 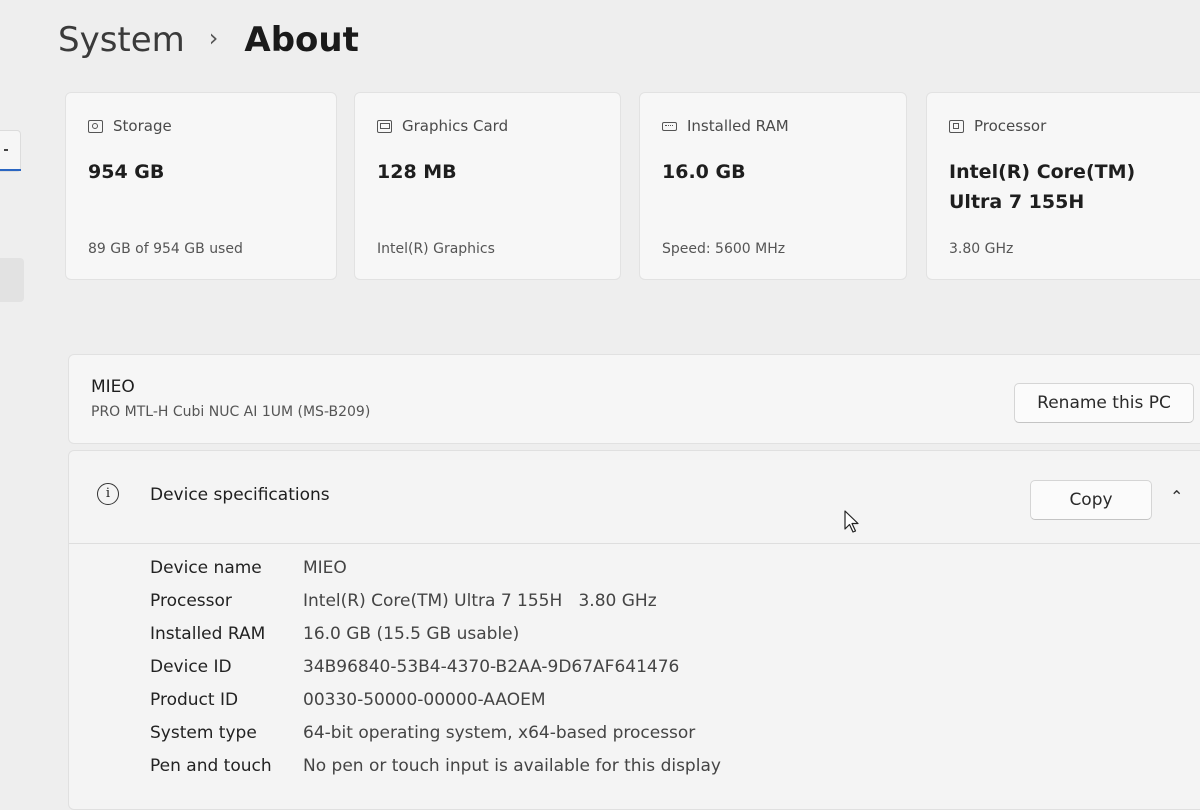 What do you see at coordinates (142, 126) in the screenshot?
I see `card-title: Storage` at bounding box center [142, 126].